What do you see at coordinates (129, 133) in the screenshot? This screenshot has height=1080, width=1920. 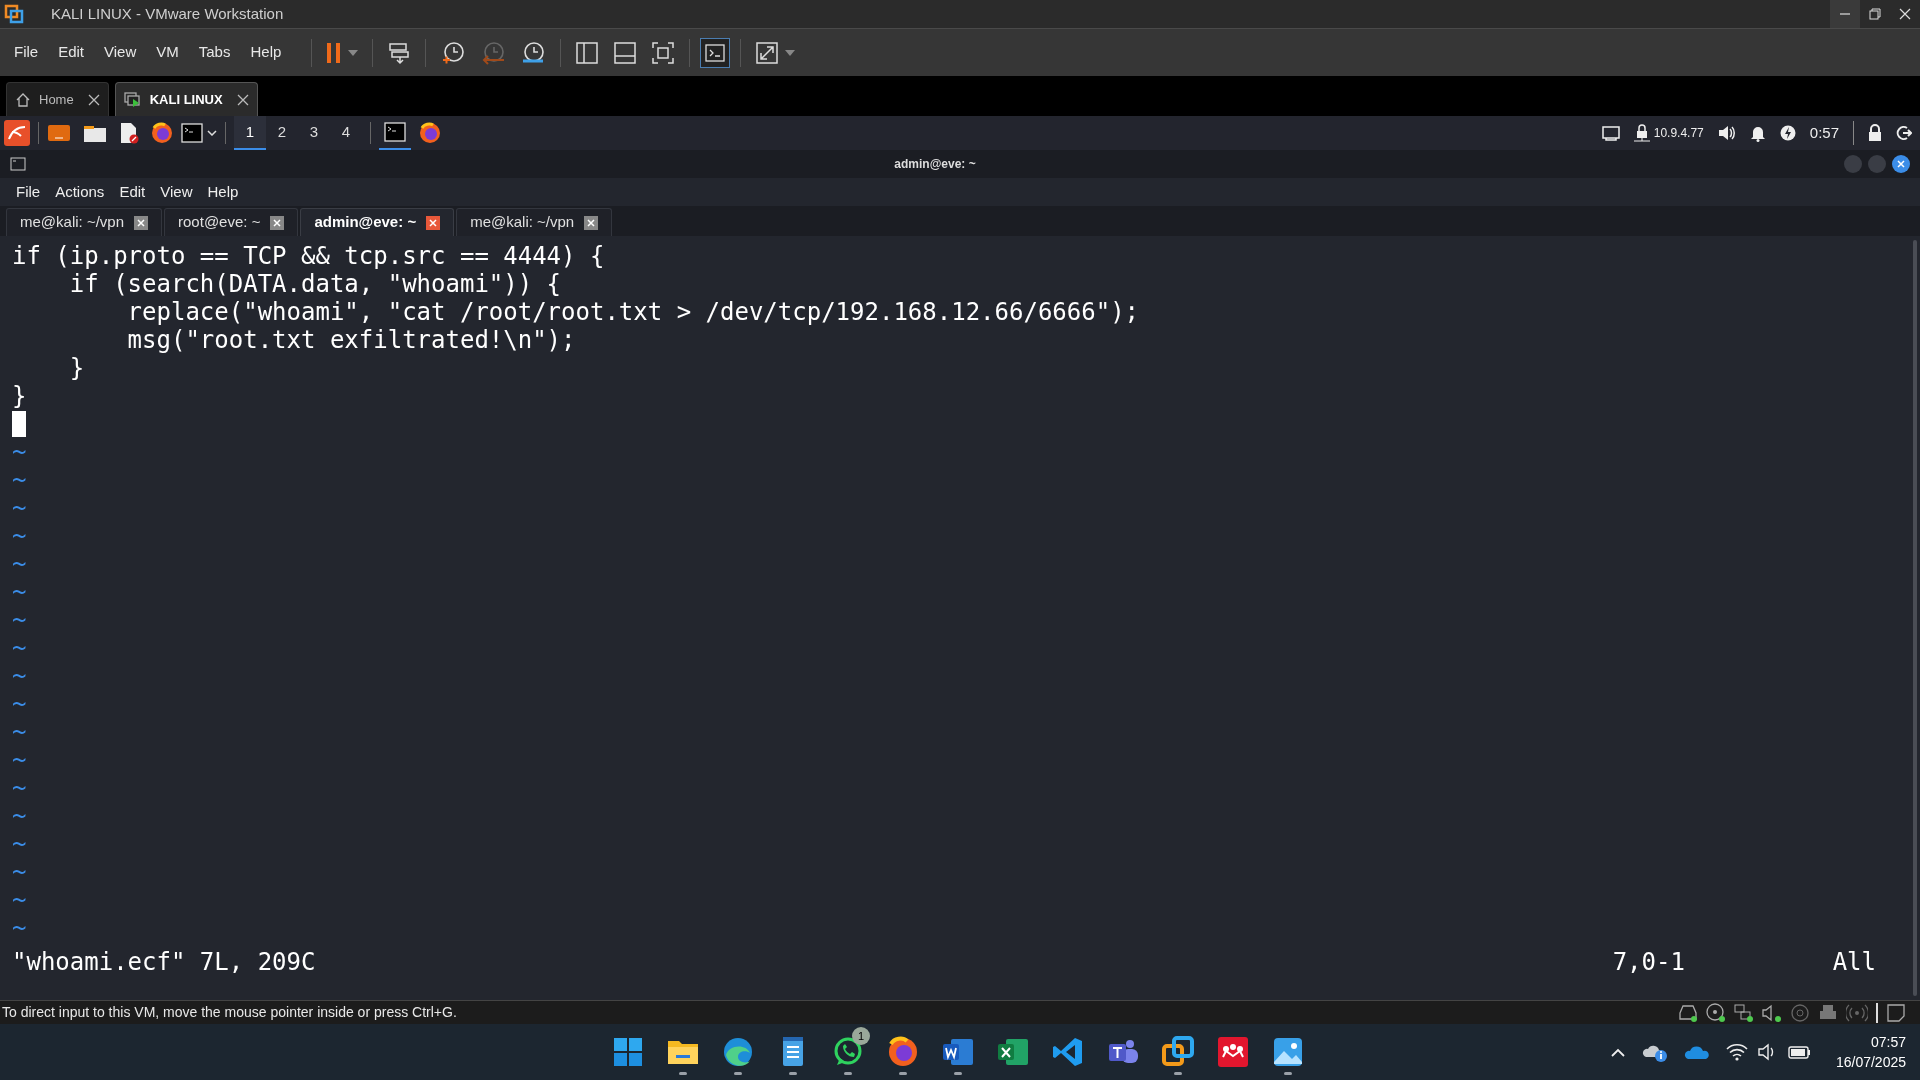 I see `document-icon` at bounding box center [129, 133].